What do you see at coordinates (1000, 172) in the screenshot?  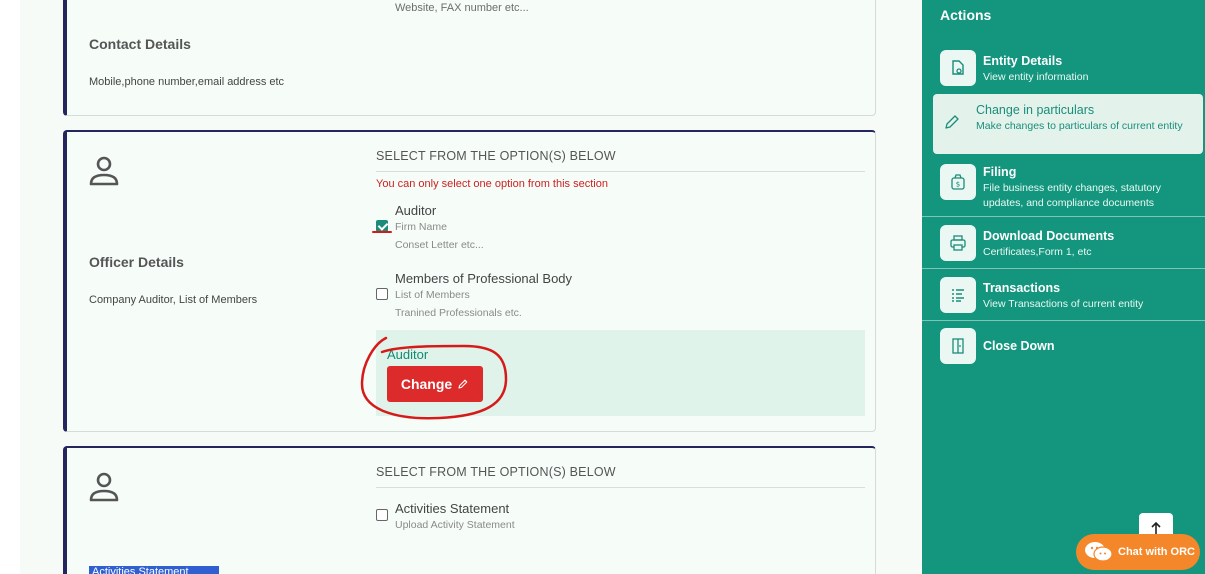 I see `sidebar-item-title: Filing` at bounding box center [1000, 172].